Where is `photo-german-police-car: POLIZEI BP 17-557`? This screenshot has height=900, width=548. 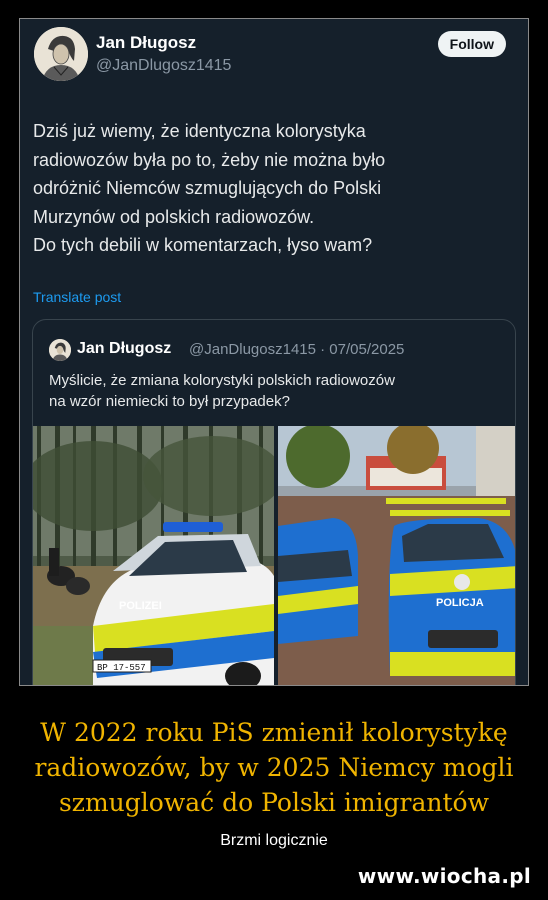 photo-german-police-car: POLIZEI BP 17-557 is located at coordinates (153, 555).